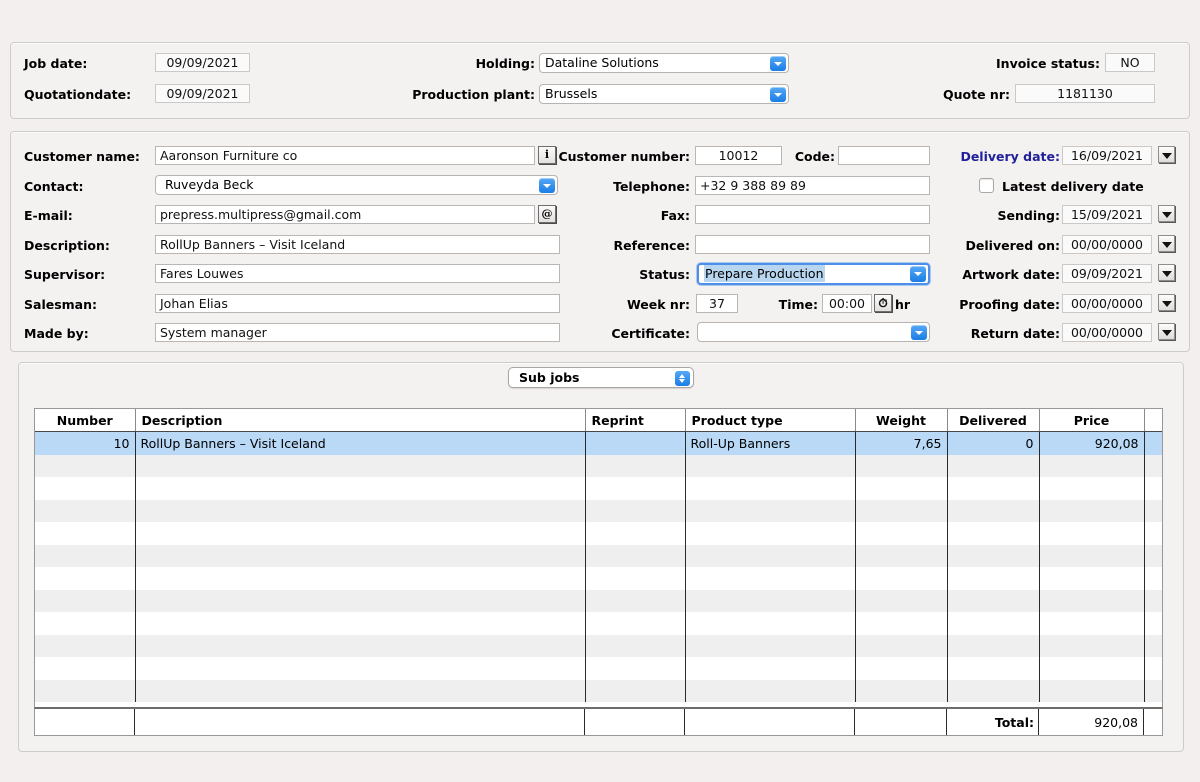 Image resolution: width=1200 pixels, height=782 pixels. I want to click on quotation-date-field: 09/09/2021, so click(202, 93).